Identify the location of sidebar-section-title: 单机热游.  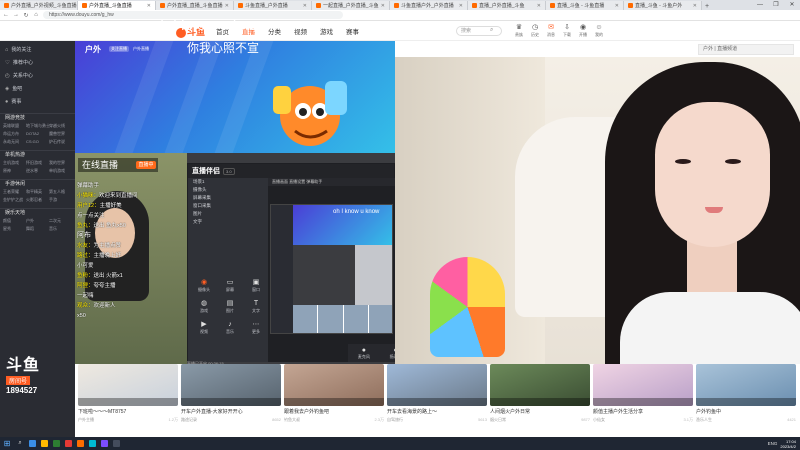
(37, 154).